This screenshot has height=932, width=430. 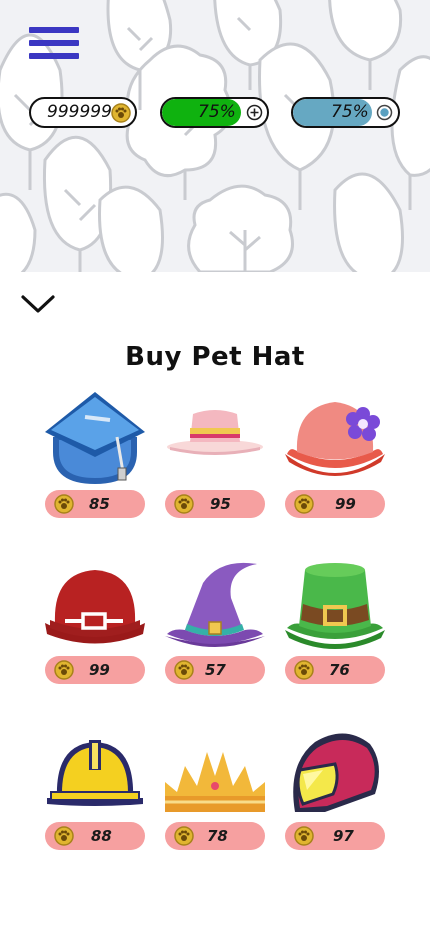 What do you see at coordinates (215, 357) in the screenshot?
I see `page-title: Buy Pet Hat` at bounding box center [215, 357].